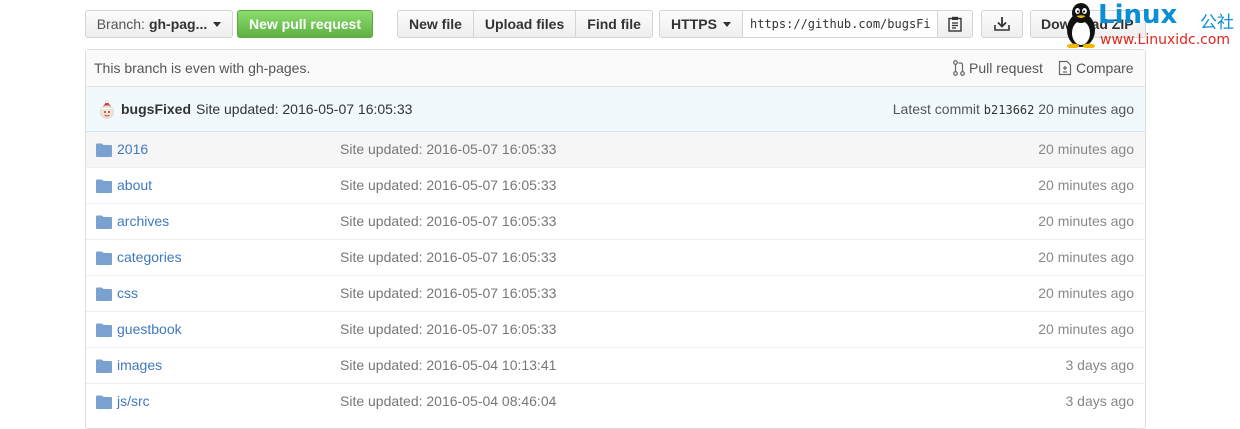 This screenshot has width=1240, height=429. What do you see at coordinates (959, 68) in the screenshot?
I see `pull-request-icon` at bounding box center [959, 68].